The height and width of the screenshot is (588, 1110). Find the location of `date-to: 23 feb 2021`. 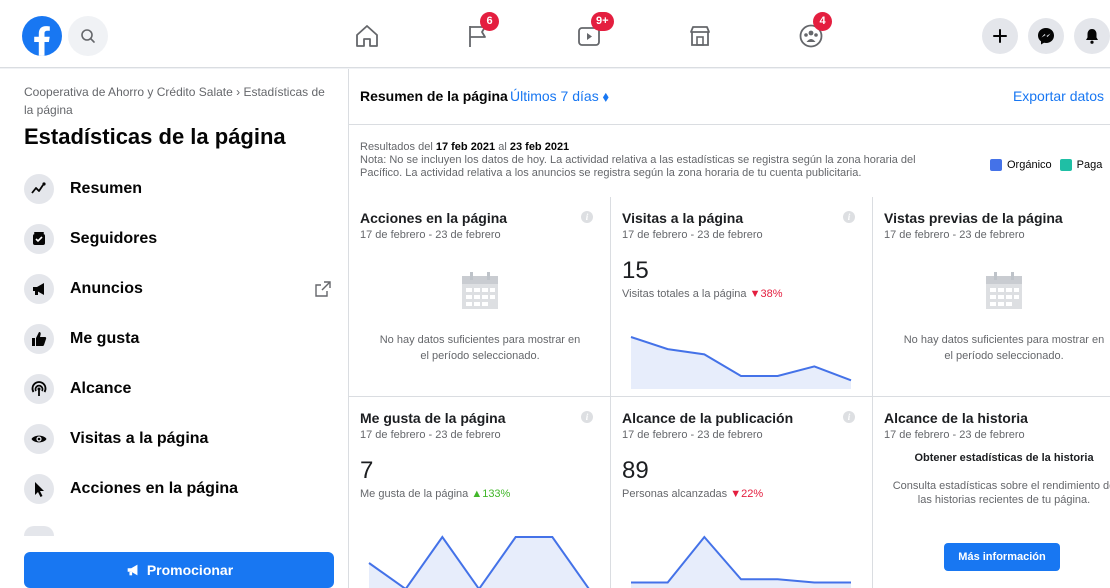

date-to: 23 feb 2021 is located at coordinates (539, 147).